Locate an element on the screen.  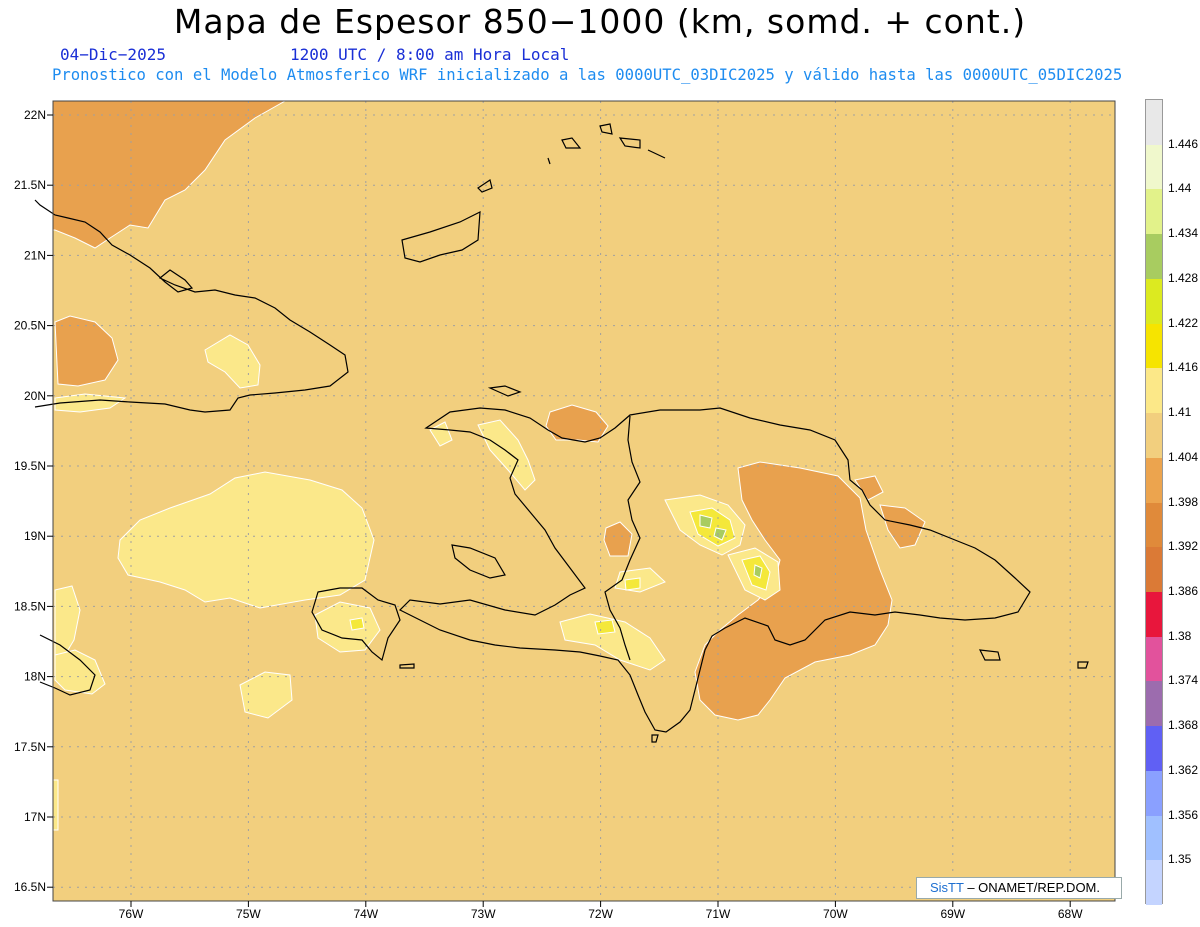
lon-label: 76W is located at coordinates (131, 914).